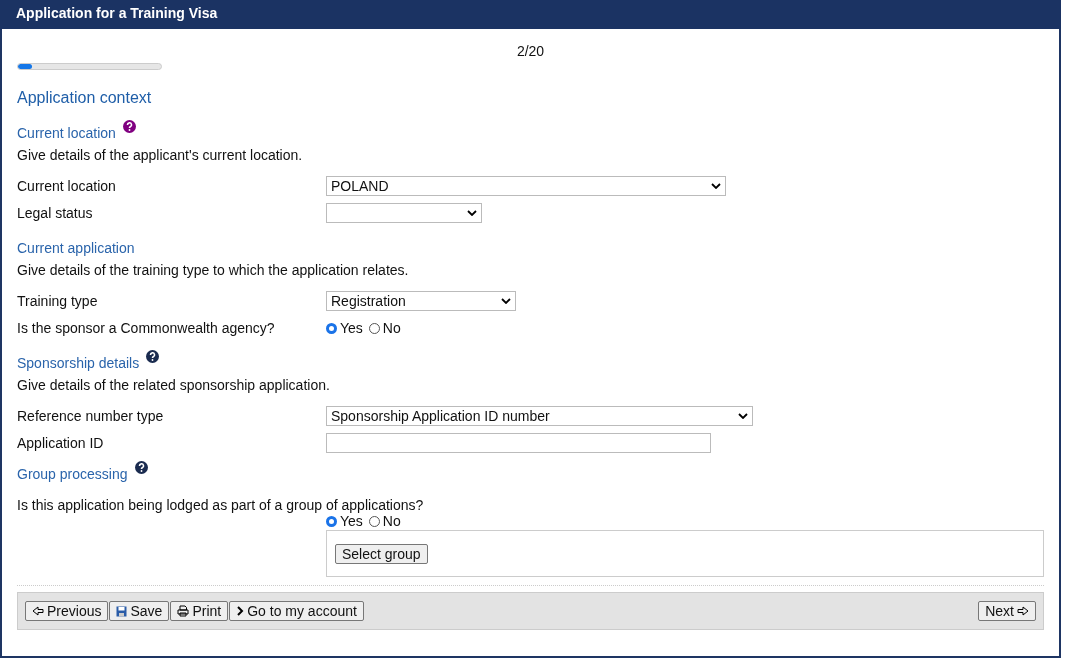 The width and height of the screenshot is (1065, 661). I want to click on field-label: Training type, so click(58, 301).